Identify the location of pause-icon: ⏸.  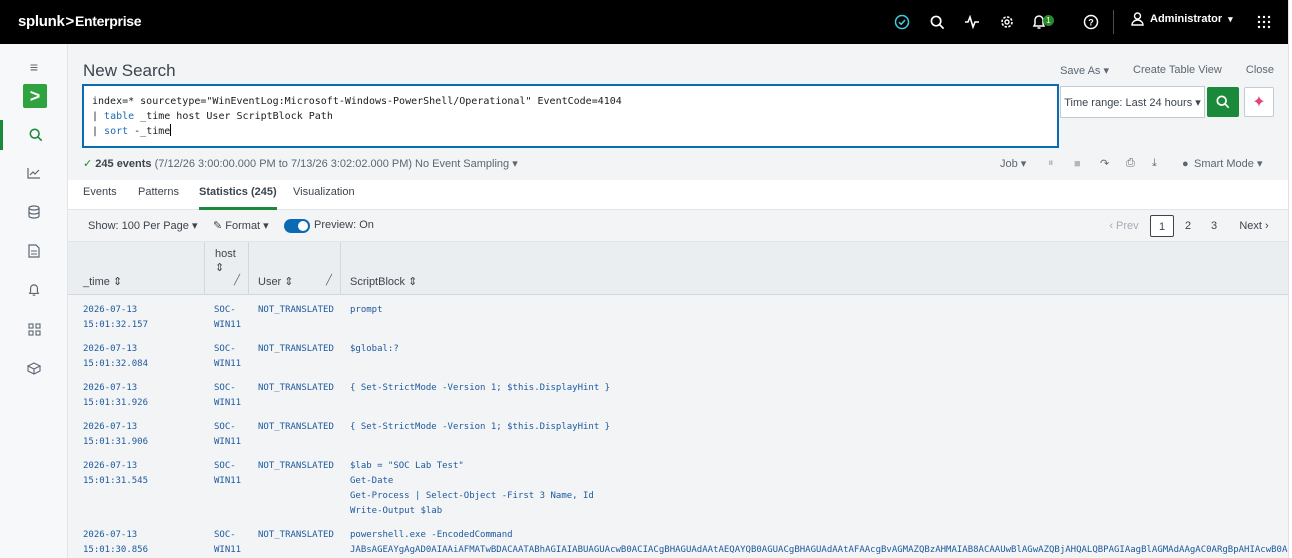
(1061, 163).